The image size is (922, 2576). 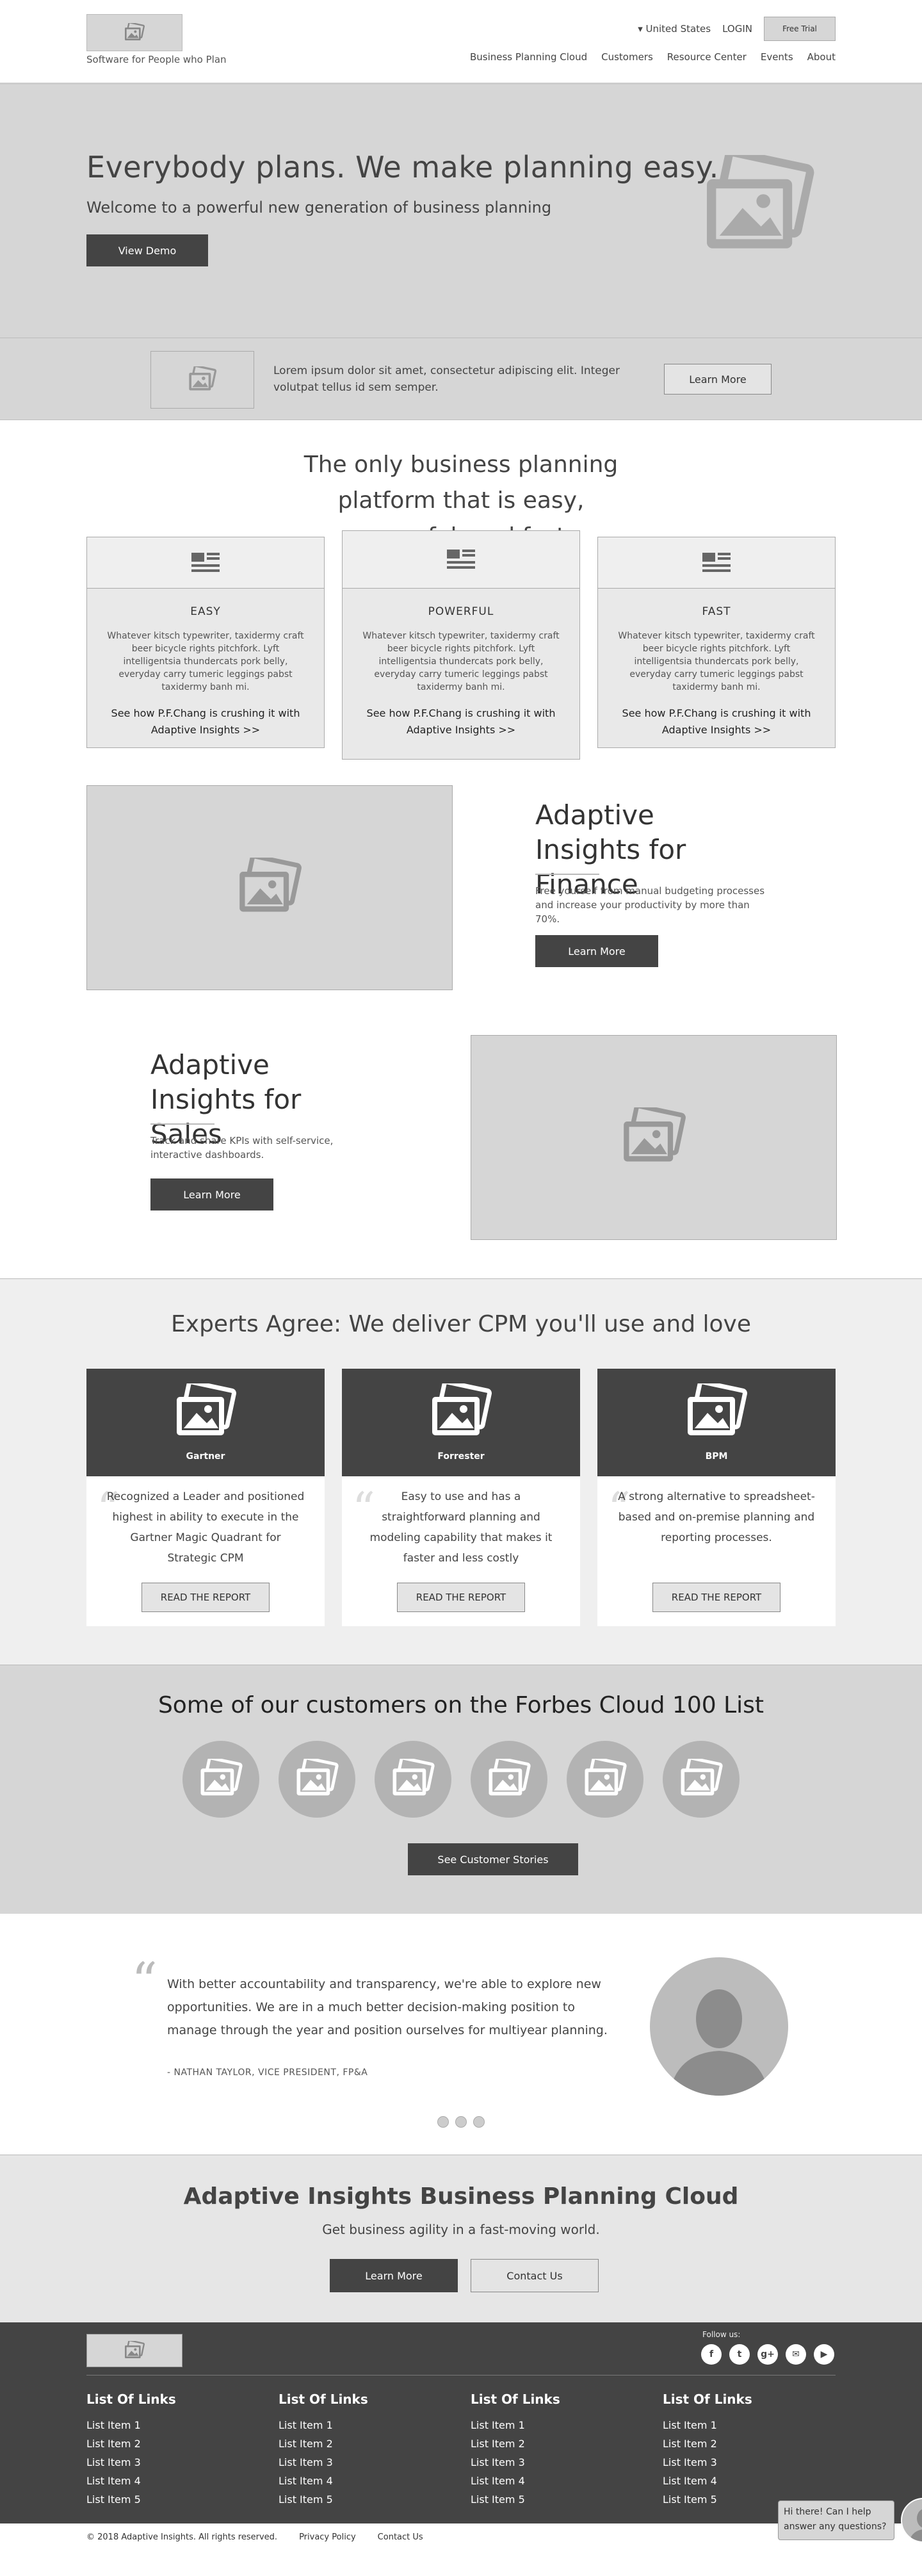 What do you see at coordinates (716, 611) in the screenshot?
I see `feature-title: FAST` at bounding box center [716, 611].